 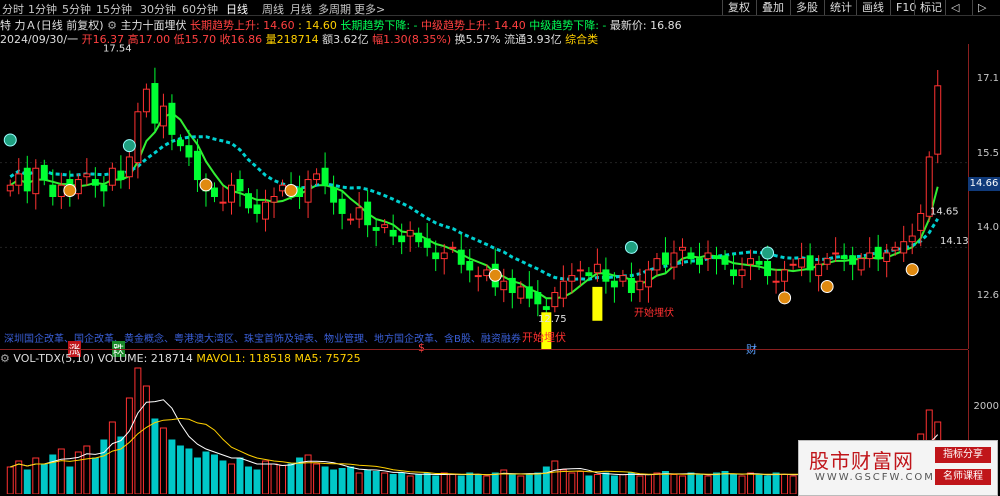 I want to click on latest-price: 最新价: 16.86, so click(x=645, y=25).